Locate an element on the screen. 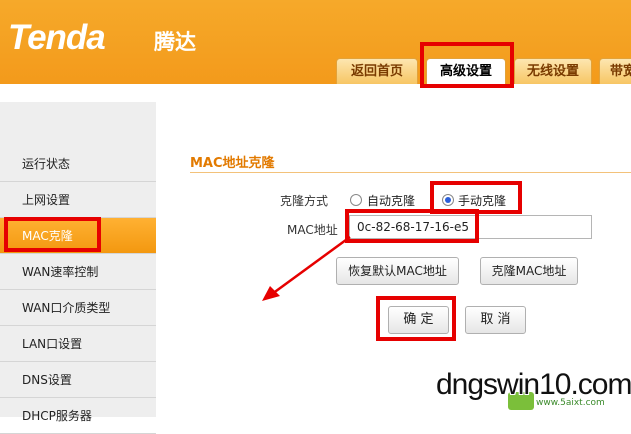 The height and width of the screenshot is (434, 631). ok-button: 确 定 is located at coordinates (418, 320).